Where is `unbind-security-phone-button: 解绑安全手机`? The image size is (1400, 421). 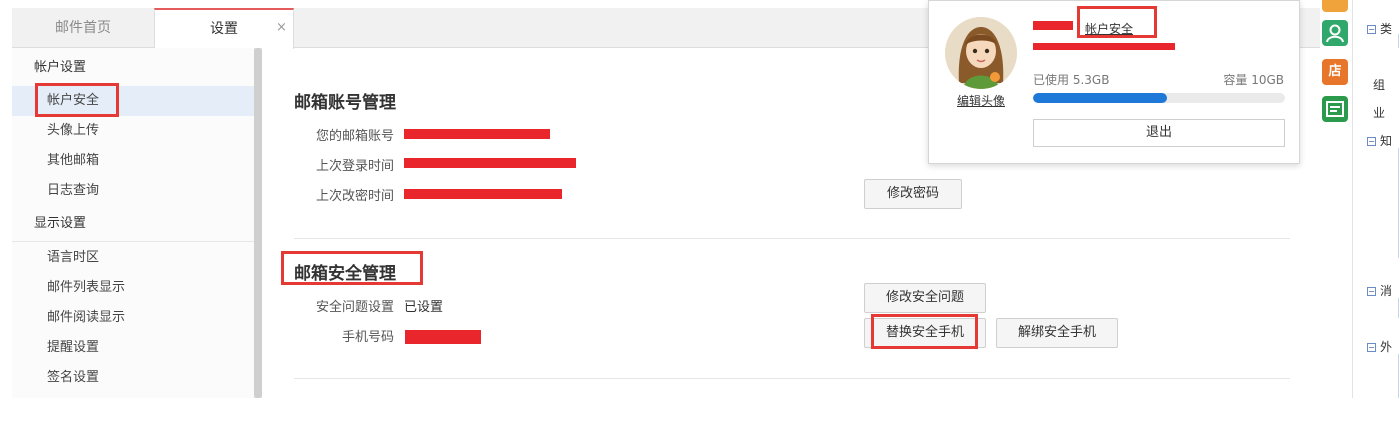
unbind-security-phone-button: 解绑安全手机 is located at coordinates (1057, 333).